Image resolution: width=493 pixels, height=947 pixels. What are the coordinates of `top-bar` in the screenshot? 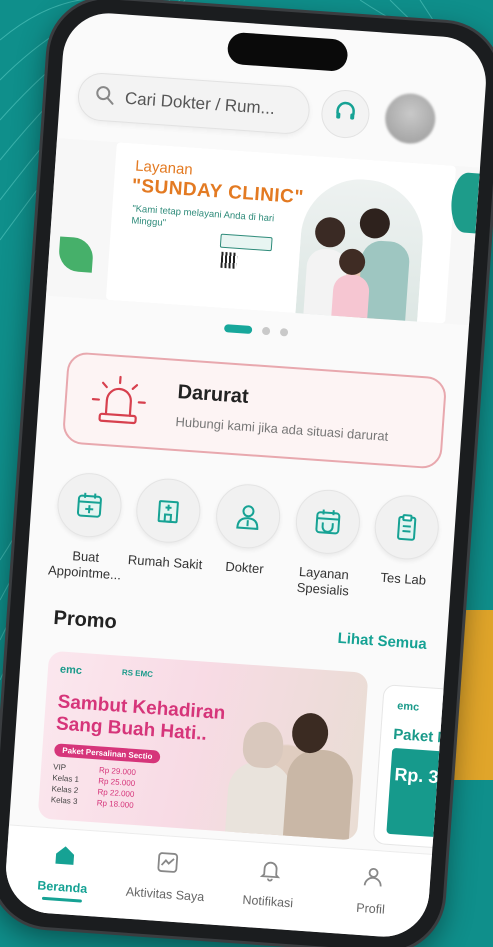 It's located at (272, 108).